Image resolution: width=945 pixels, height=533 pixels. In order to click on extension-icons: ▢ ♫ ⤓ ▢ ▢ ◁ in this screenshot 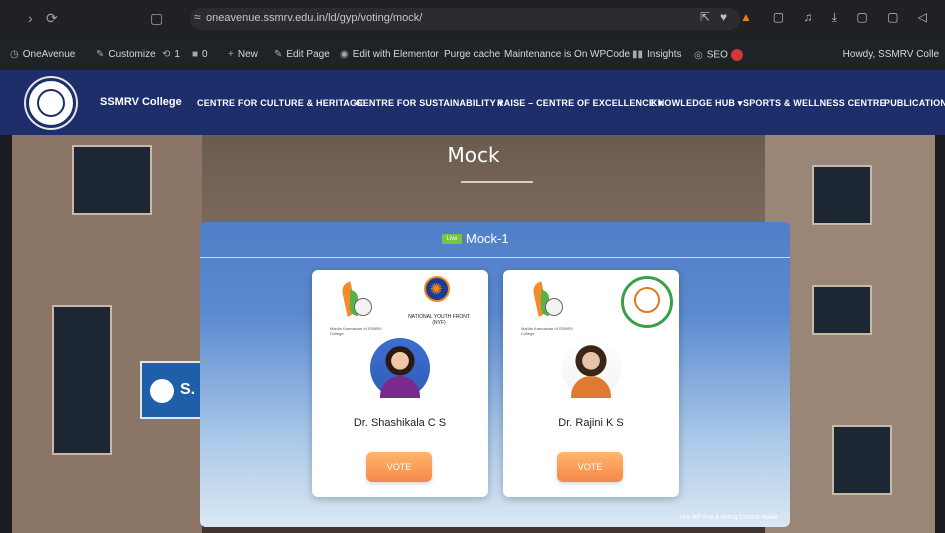, I will do `click(854, 17)`.